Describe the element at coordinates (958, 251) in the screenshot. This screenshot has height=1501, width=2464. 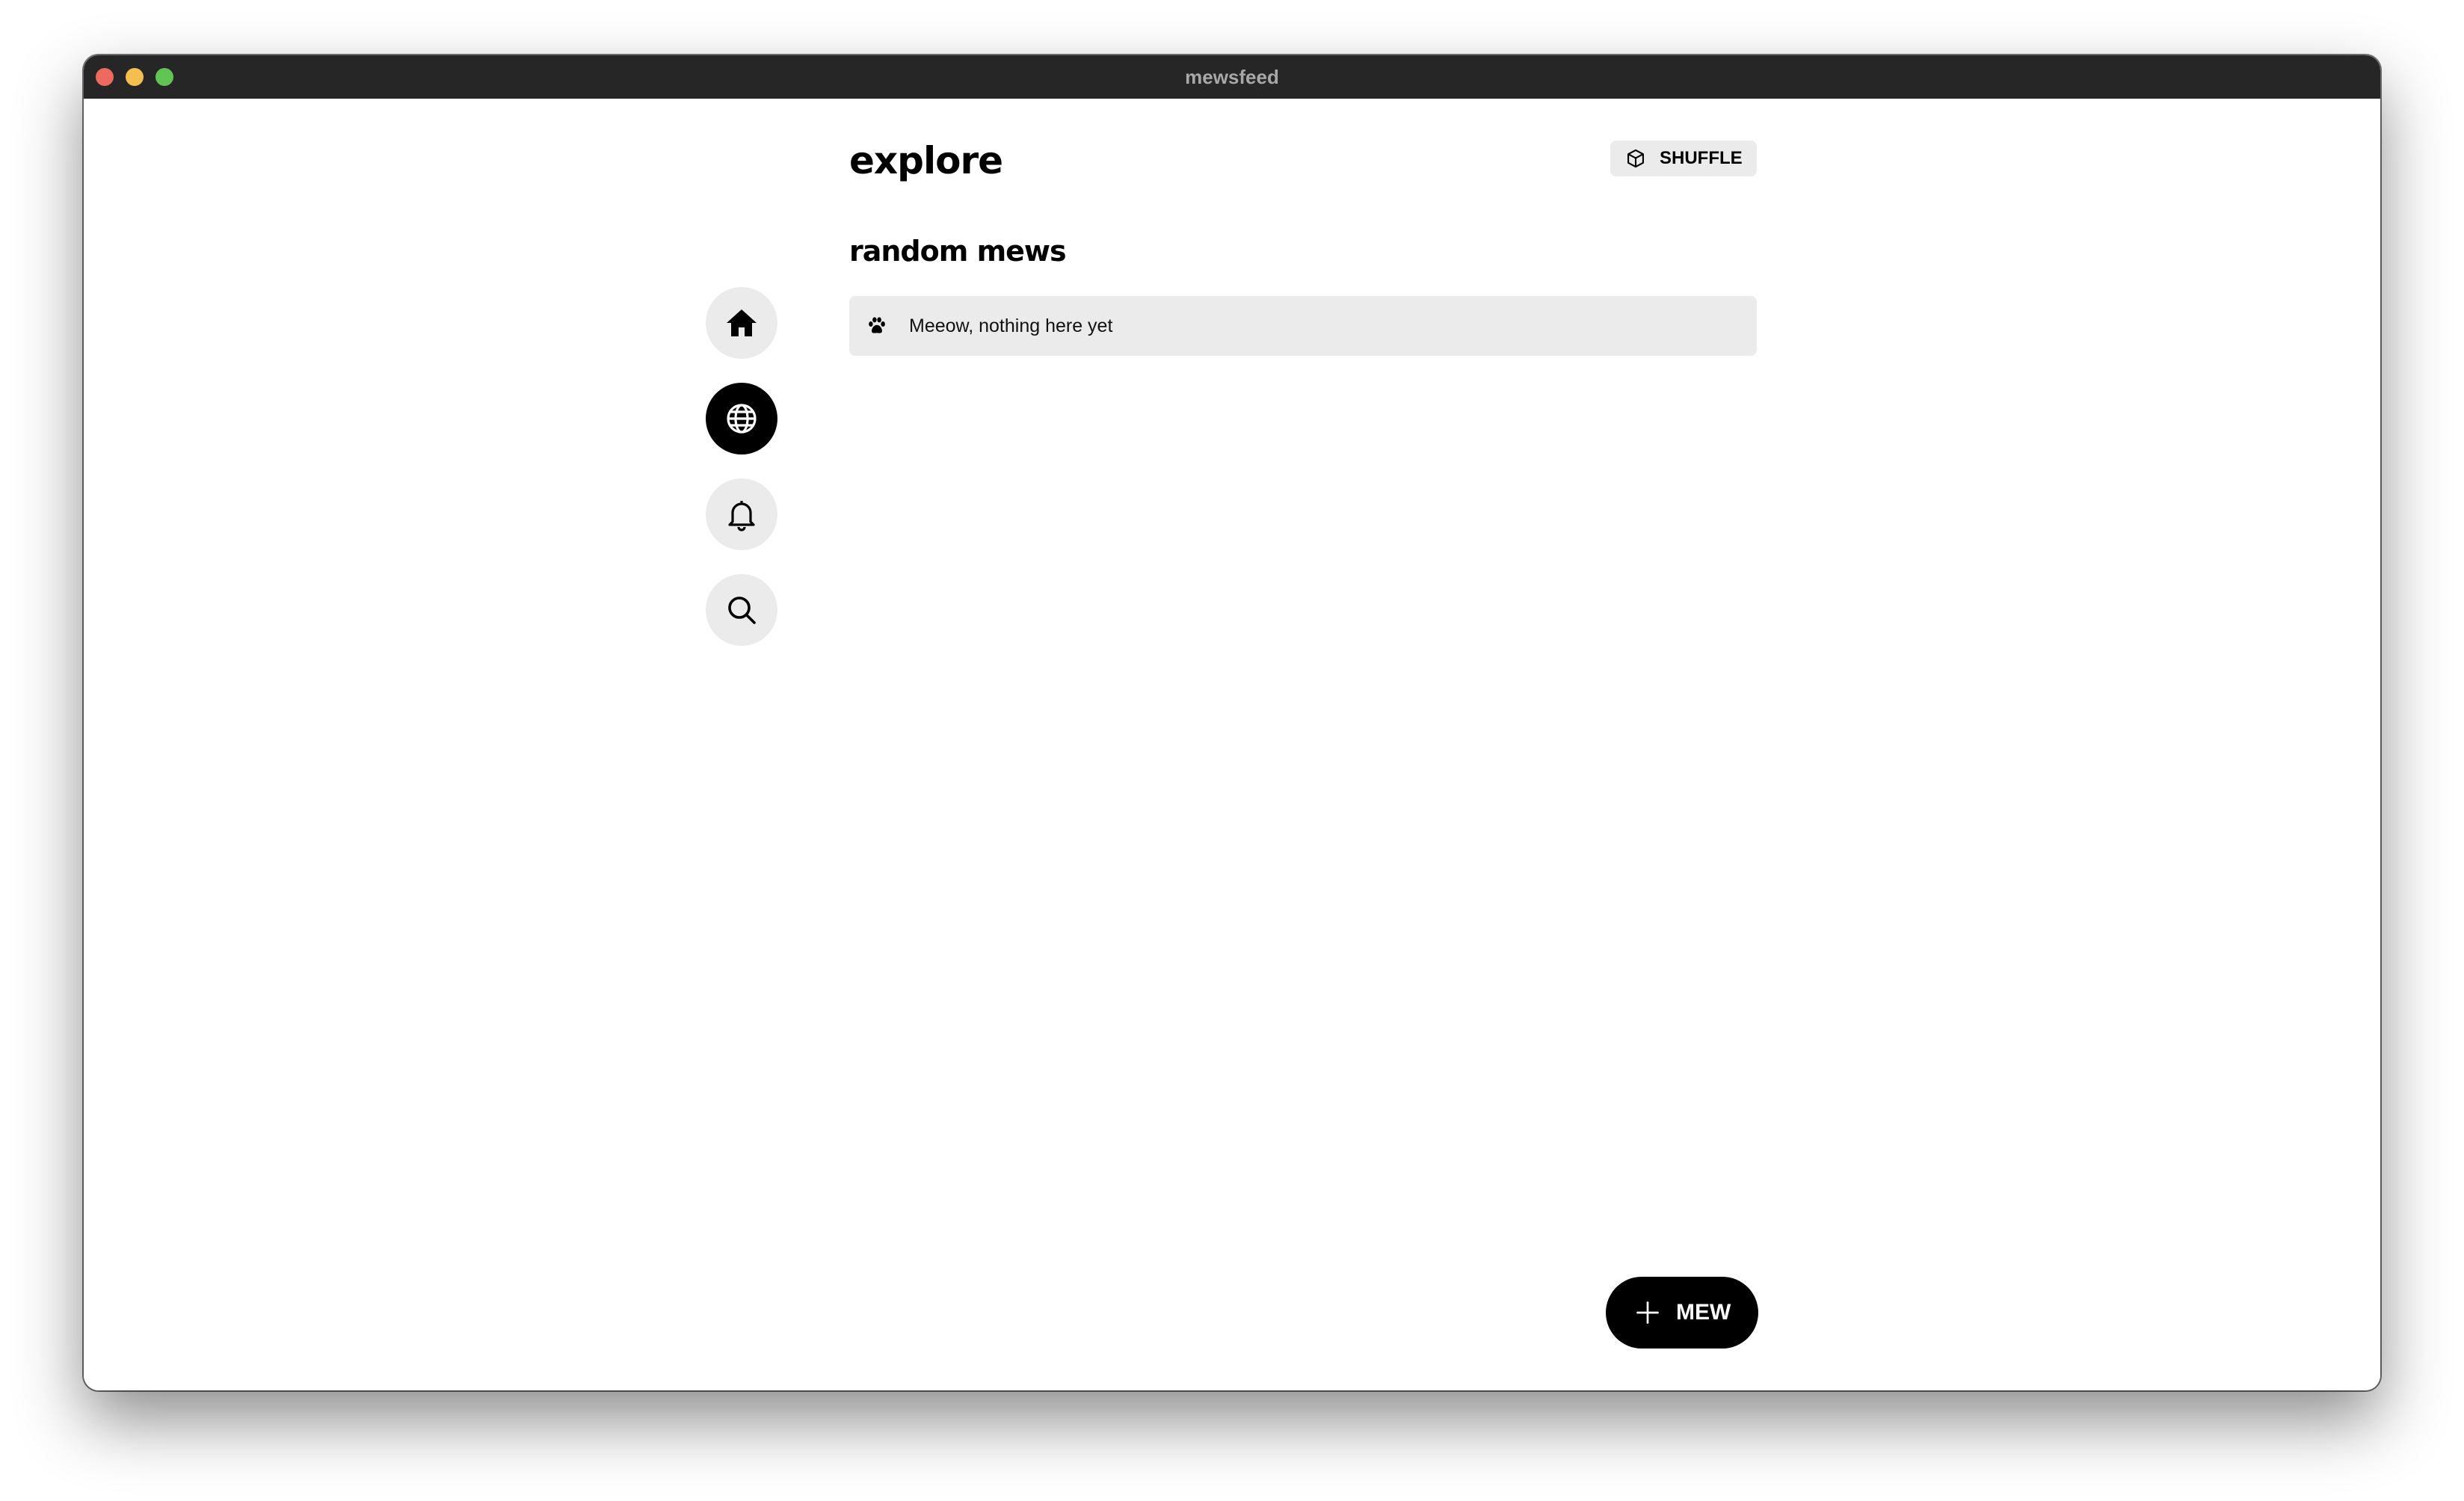
I see `section-title: random mews` at that location.